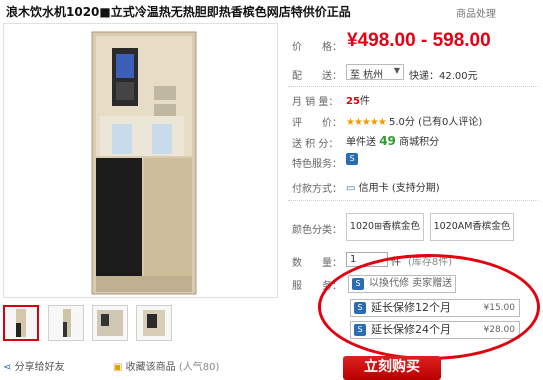  I want to click on product-handle-link: 商品处理, so click(476, 12).